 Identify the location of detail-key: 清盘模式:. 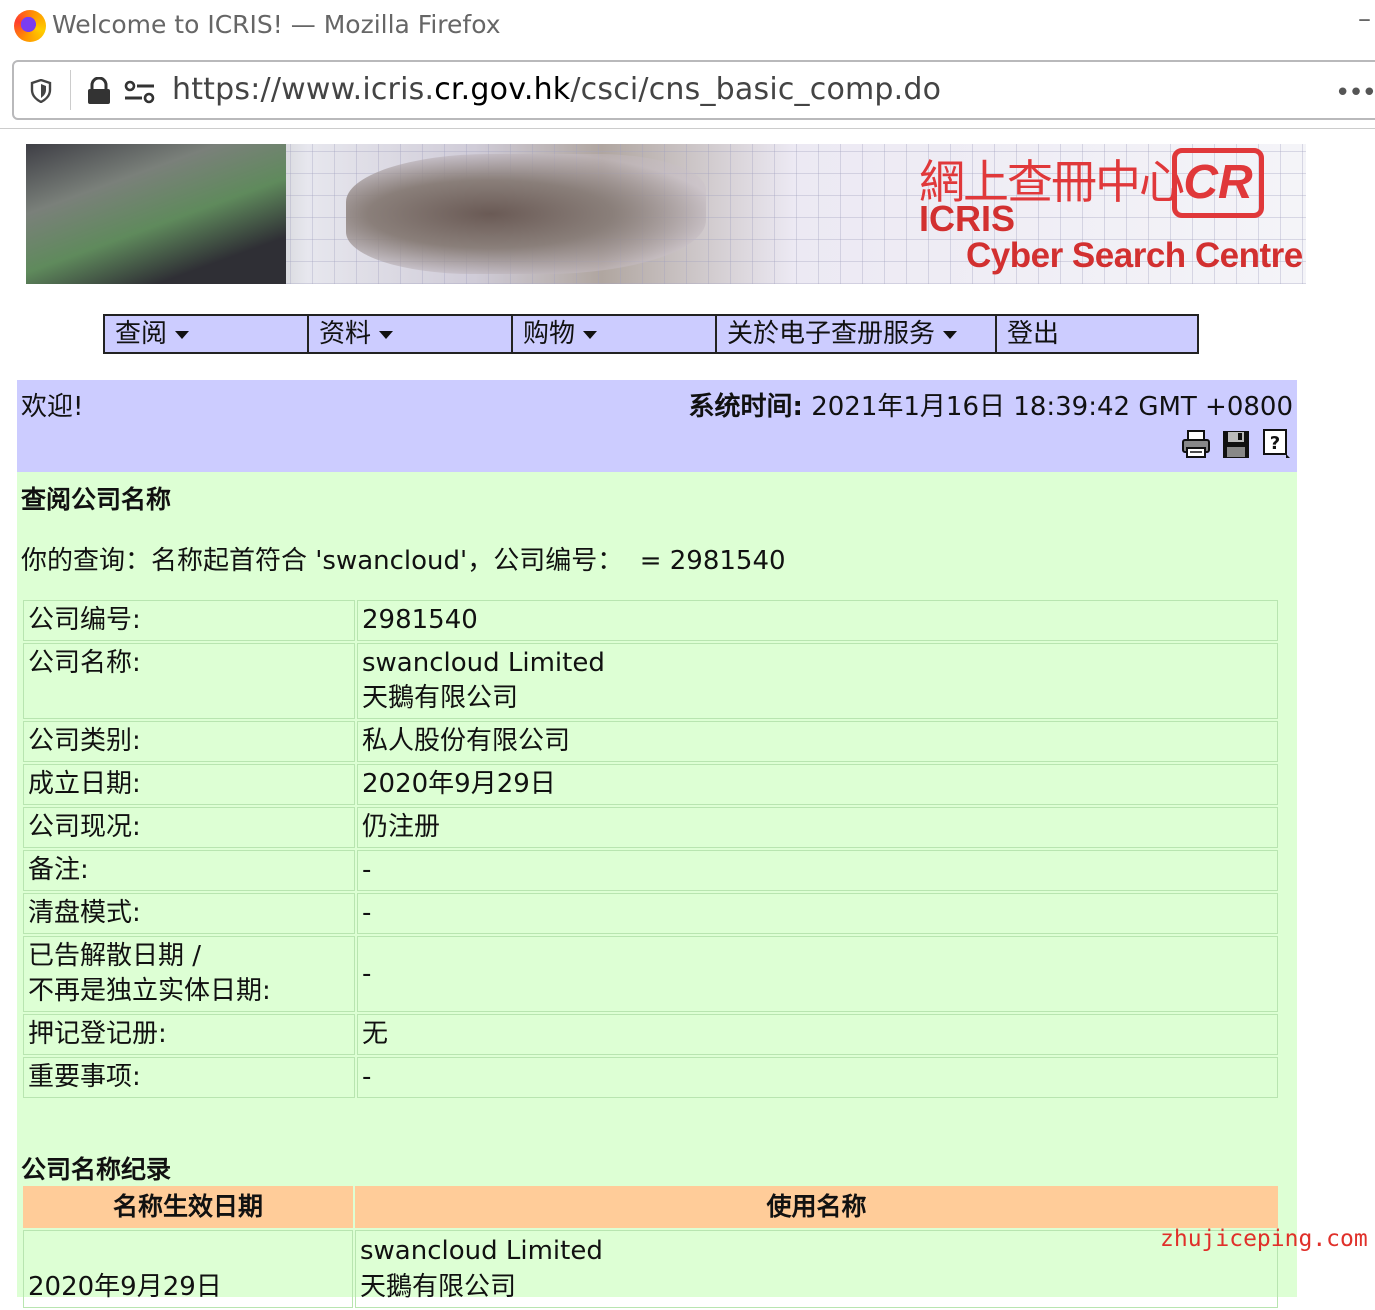
(189, 913).